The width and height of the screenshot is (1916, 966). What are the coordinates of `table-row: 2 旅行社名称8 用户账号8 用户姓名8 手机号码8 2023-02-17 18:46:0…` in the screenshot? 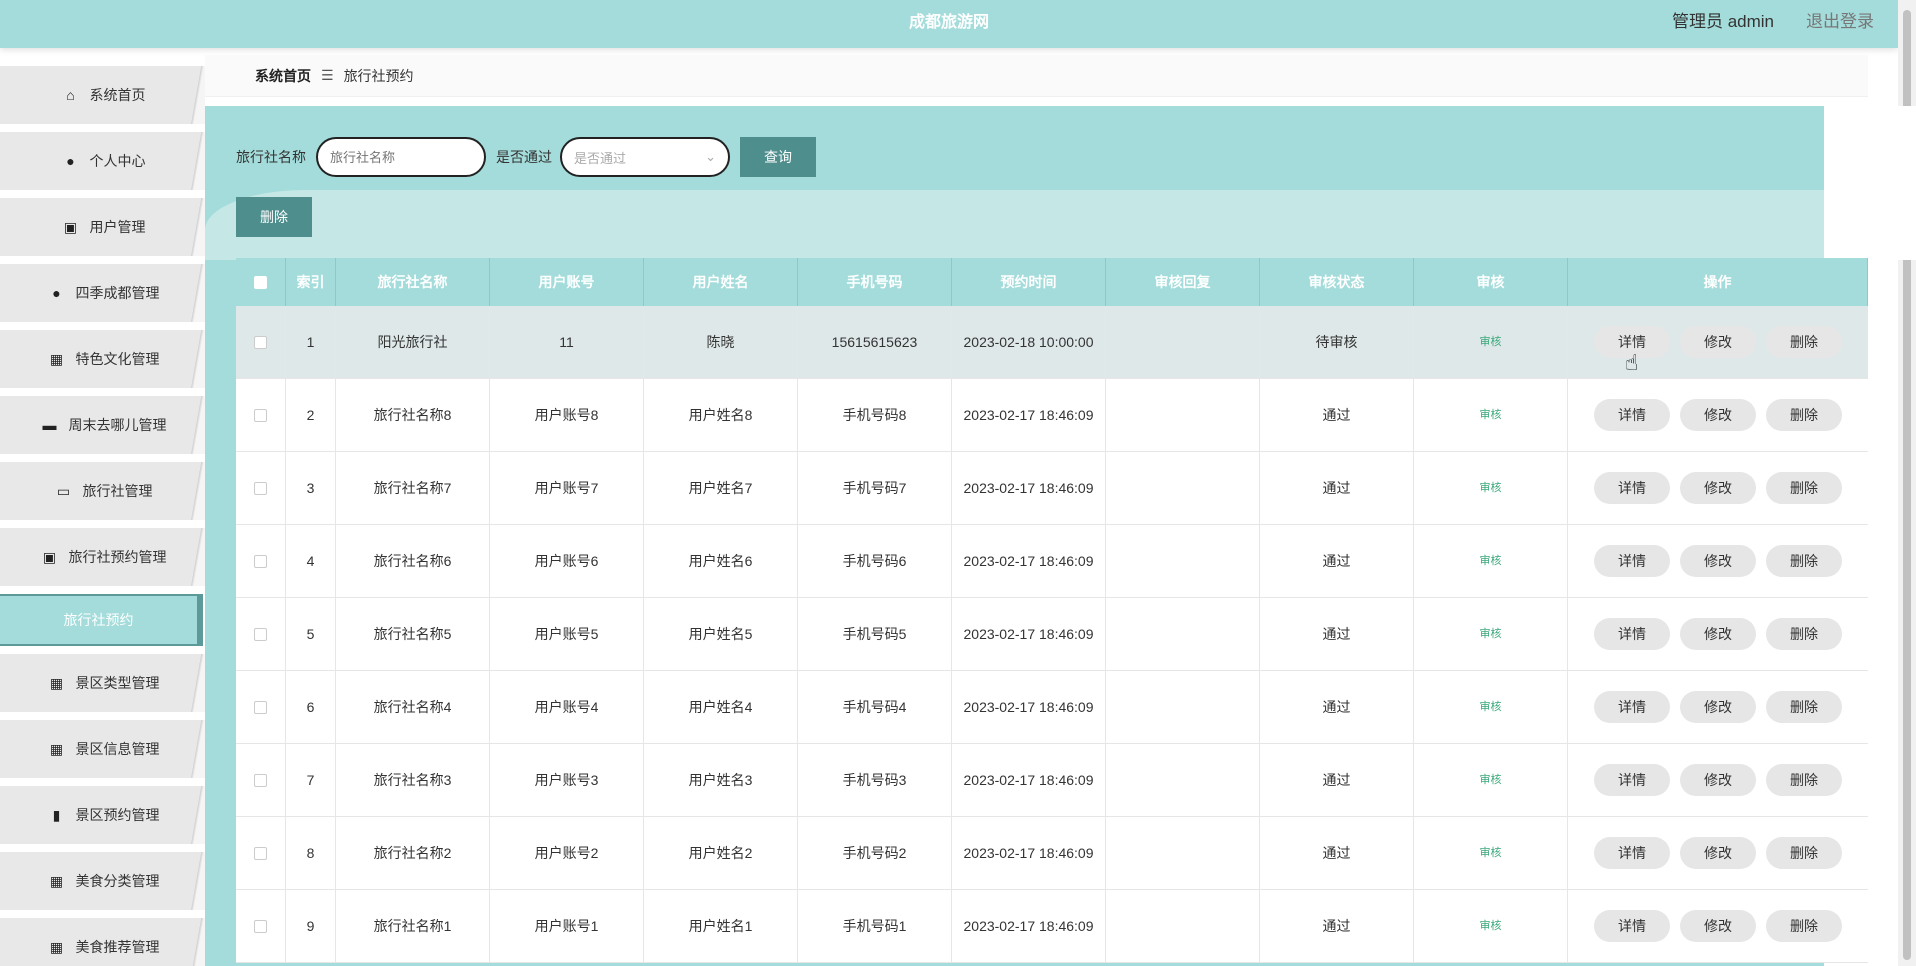 It's located at (1052, 415).